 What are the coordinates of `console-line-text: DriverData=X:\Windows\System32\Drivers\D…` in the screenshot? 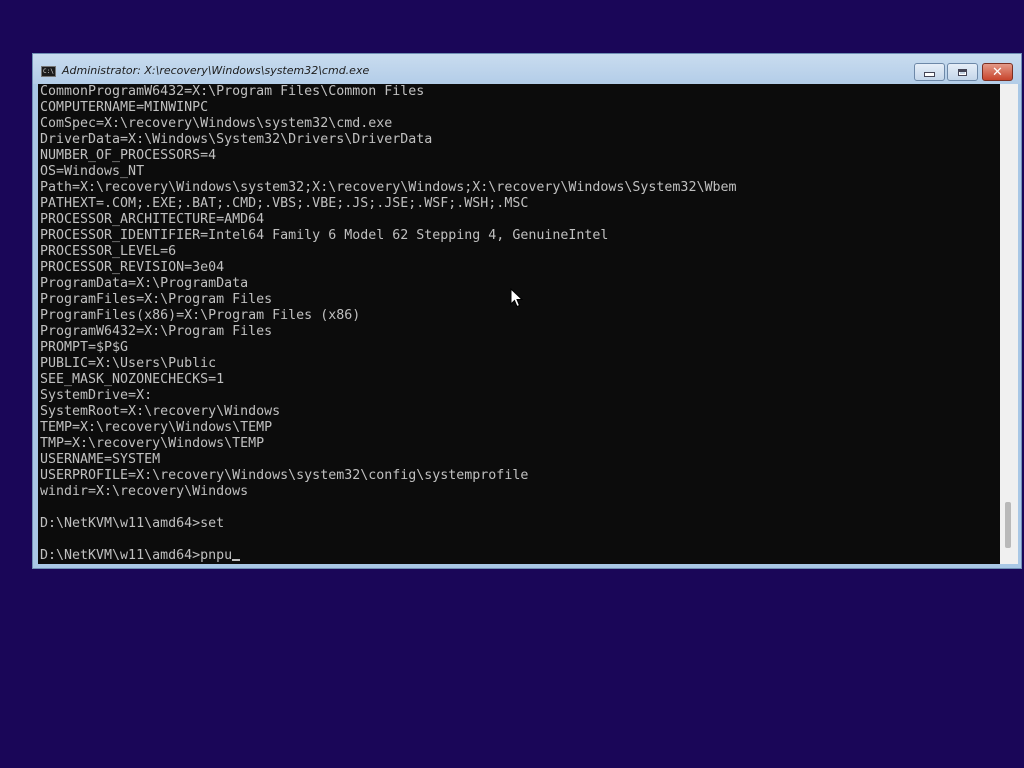 It's located at (236, 139).